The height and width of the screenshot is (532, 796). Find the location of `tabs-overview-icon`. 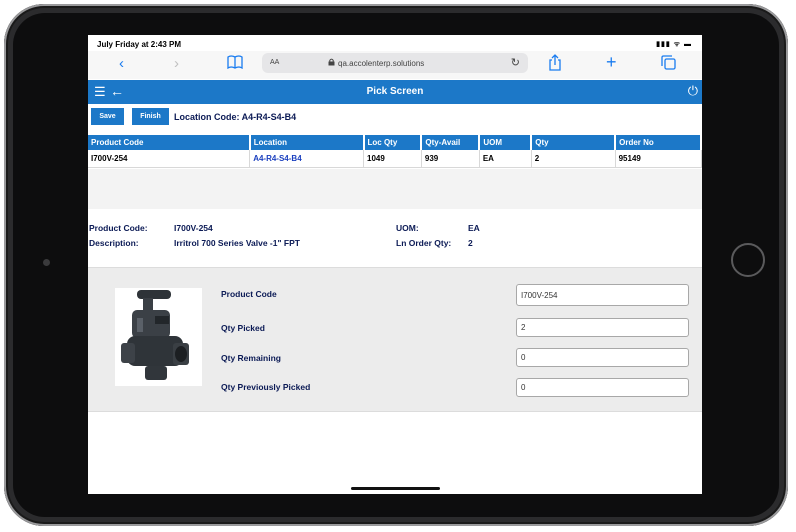

tabs-overview-icon is located at coordinates (668, 65).